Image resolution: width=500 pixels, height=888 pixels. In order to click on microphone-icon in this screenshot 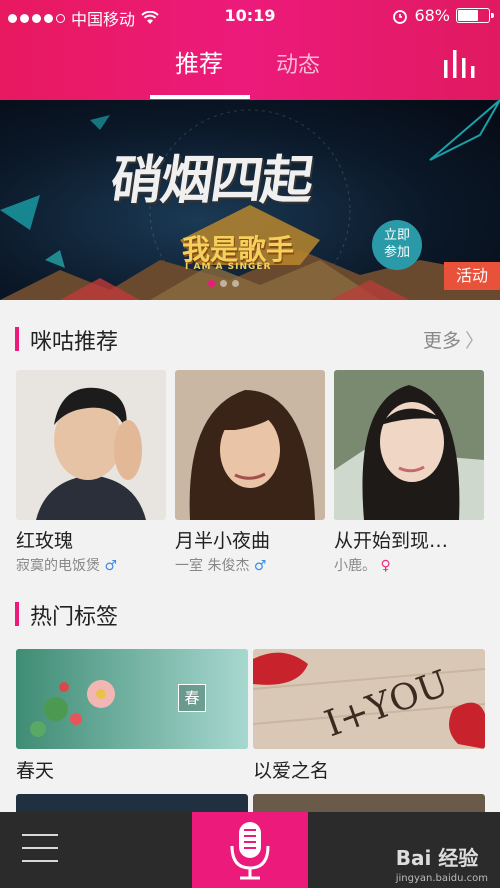, I will do `click(250, 851)`.